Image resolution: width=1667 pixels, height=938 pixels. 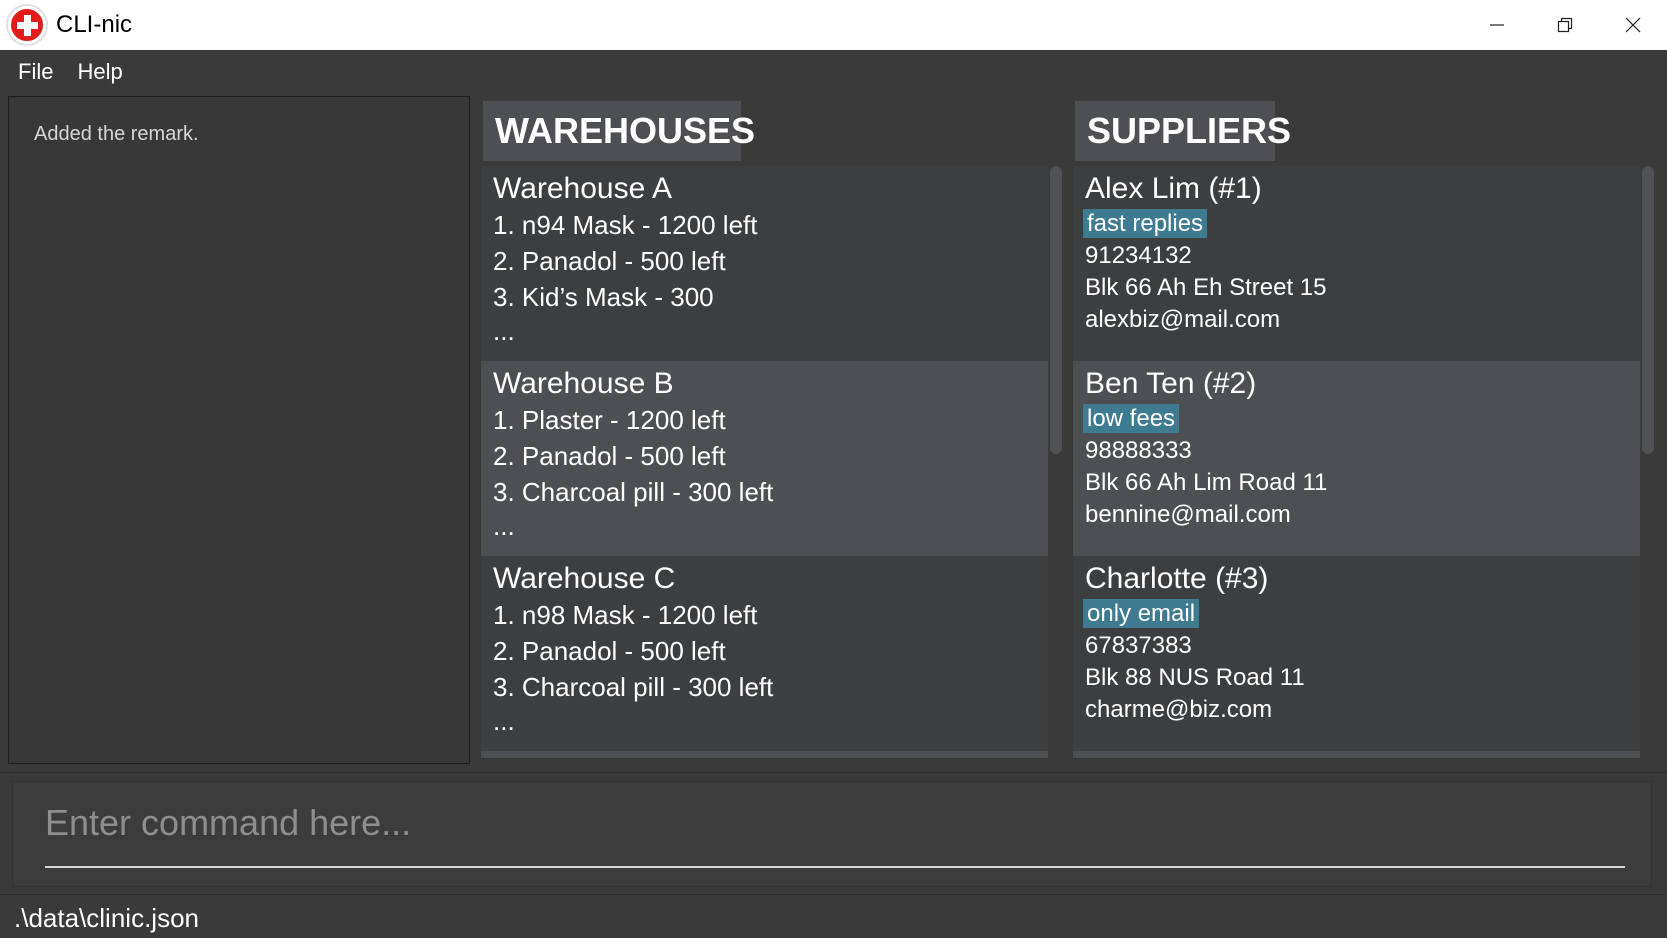 I want to click on supplier-tag: low fees, so click(x=1131, y=418).